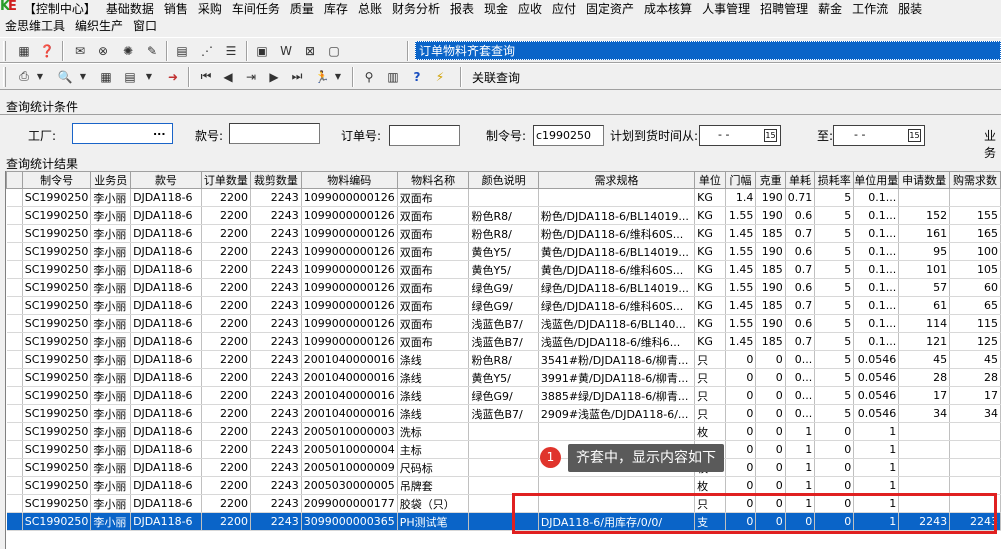  Describe the element at coordinates (462, 9) in the screenshot. I see `menu-item: 报表` at that location.